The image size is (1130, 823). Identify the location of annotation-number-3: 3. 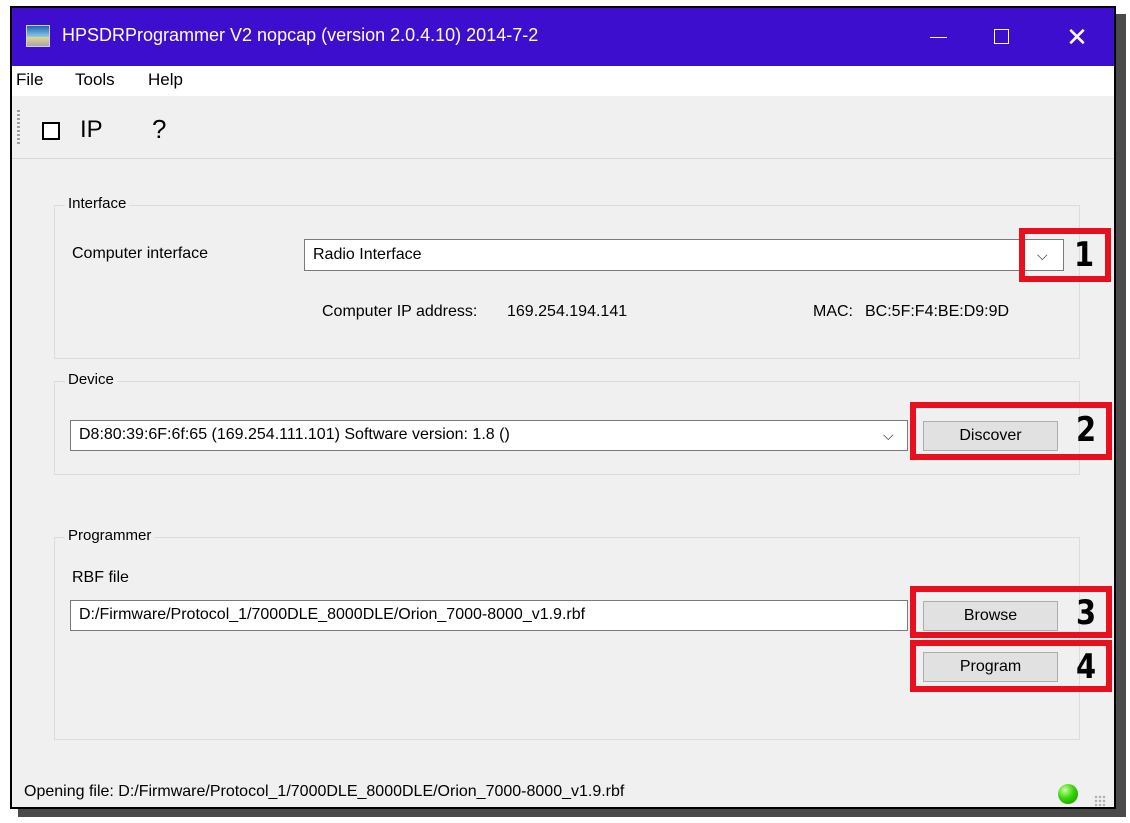
(1086, 613).